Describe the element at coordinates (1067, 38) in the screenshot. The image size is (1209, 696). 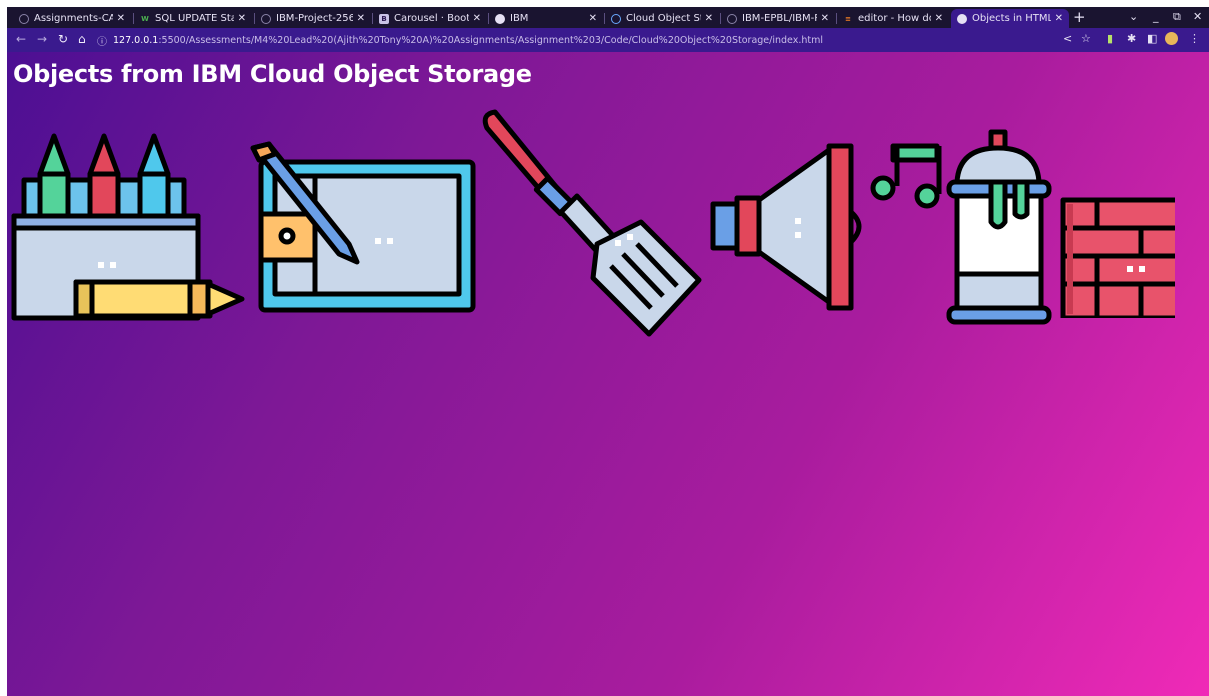
I see `share-icon: <` at that location.